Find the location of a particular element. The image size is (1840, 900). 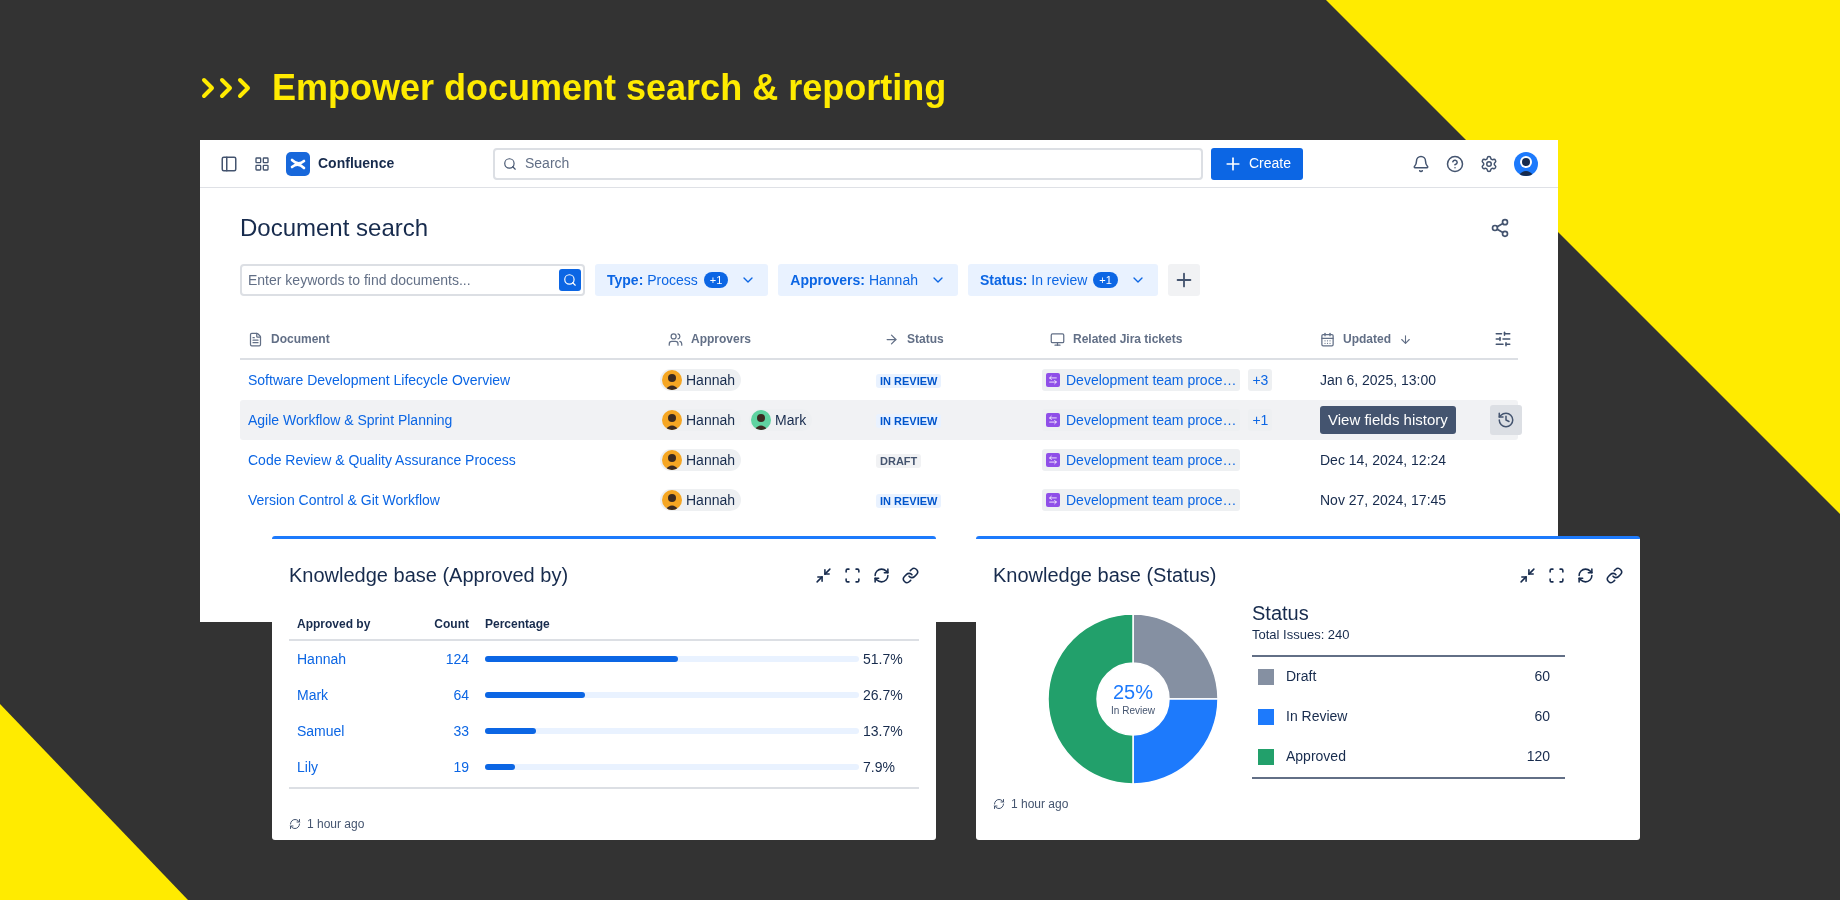

people-icon is located at coordinates (675, 339).